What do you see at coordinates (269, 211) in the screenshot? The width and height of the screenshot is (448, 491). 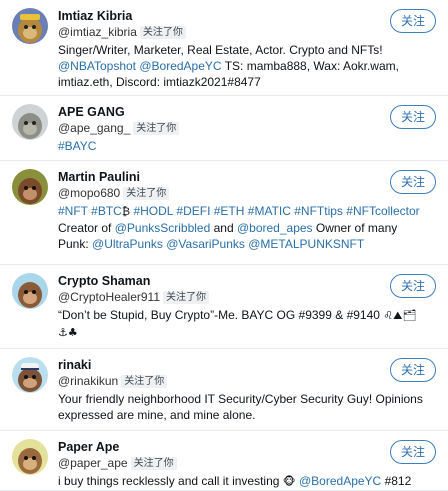 I see `hashtag-link: #MATIC` at bounding box center [269, 211].